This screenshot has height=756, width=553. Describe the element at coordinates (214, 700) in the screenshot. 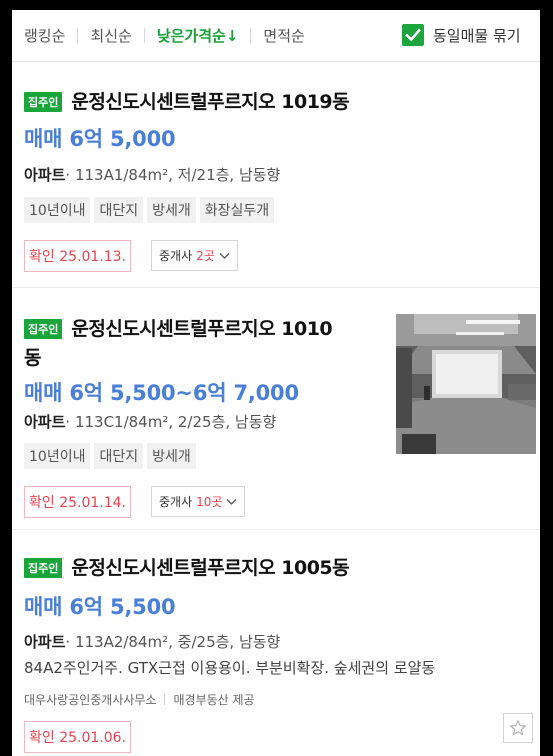

I see `source-provider: 매경부동산 제공` at that location.